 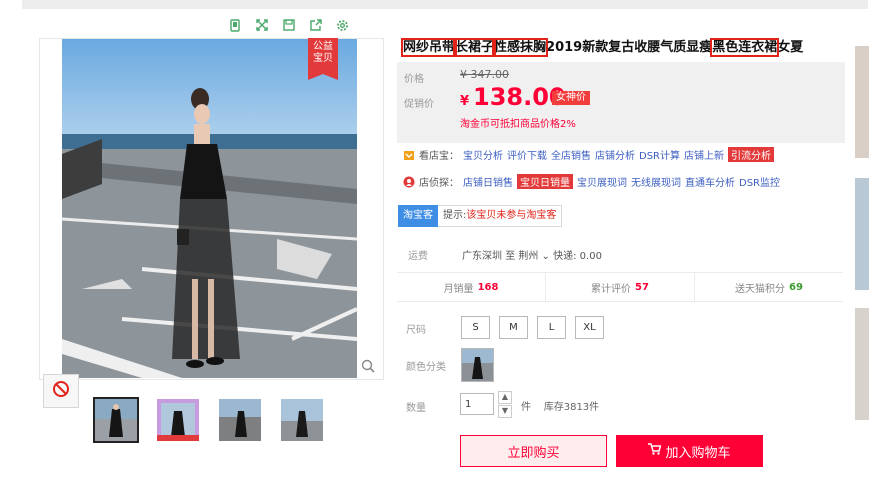 What do you see at coordinates (589, 327) in the screenshot?
I see `size-option: XL` at bounding box center [589, 327].